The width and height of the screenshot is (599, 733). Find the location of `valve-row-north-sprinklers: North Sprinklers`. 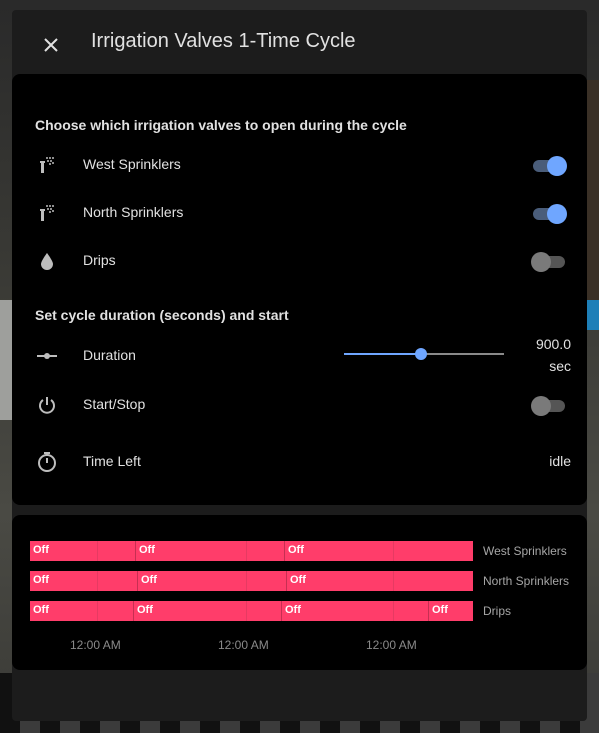

valve-row-north-sprinklers: North Sprinklers is located at coordinates (299, 212).